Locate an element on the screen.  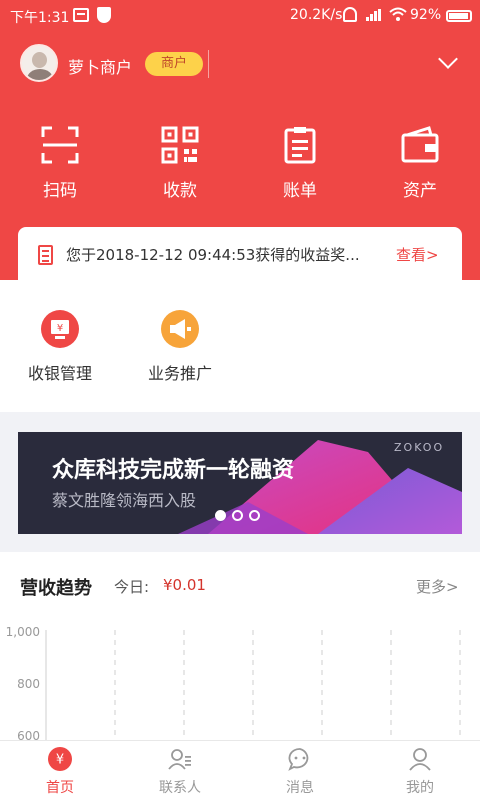
tab-messages-label: 消息 is located at coordinates (300, 788).